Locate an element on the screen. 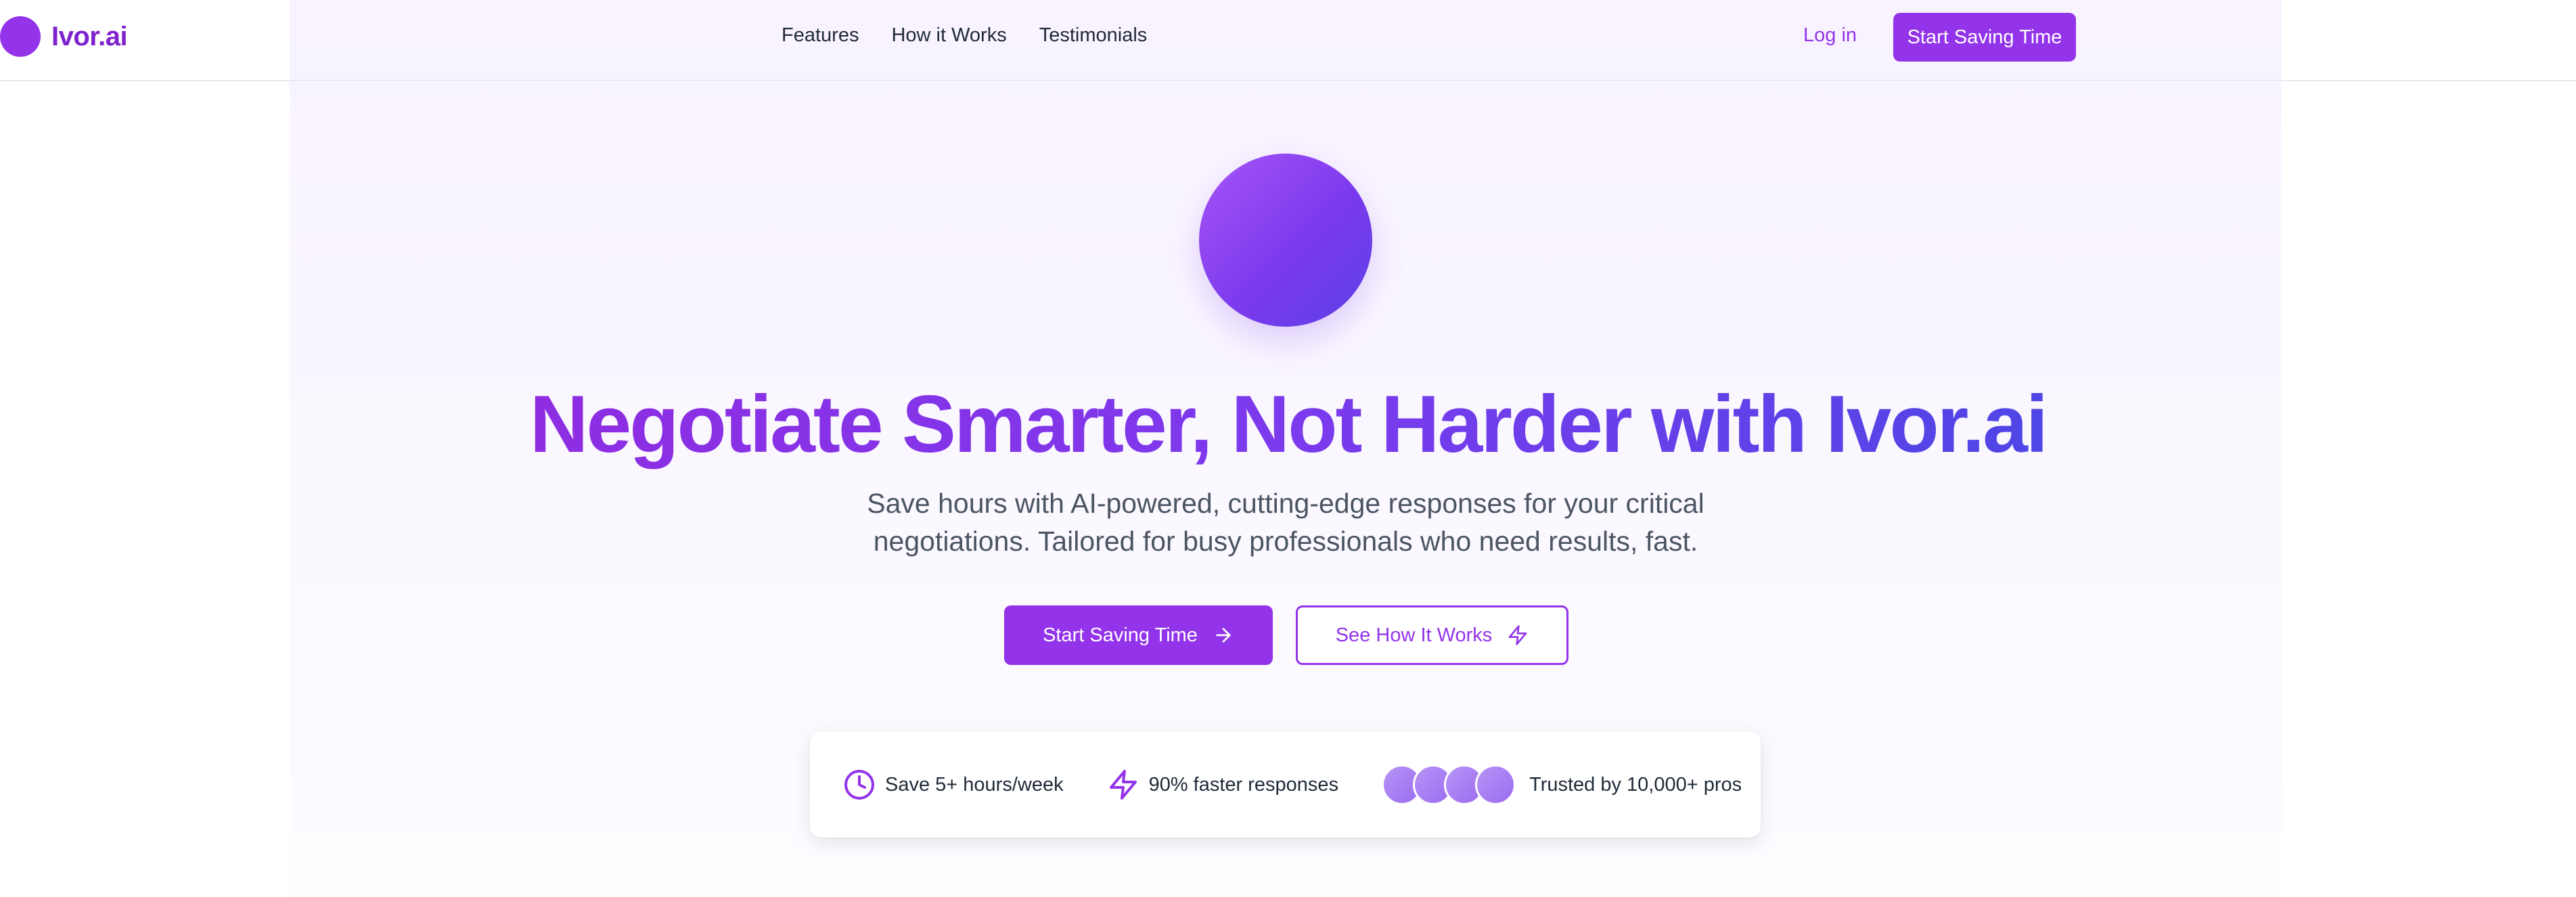 This screenshot has height=897, width=2576. start-saving-button: Start Saving Time is located at coordinates (1138, 635).